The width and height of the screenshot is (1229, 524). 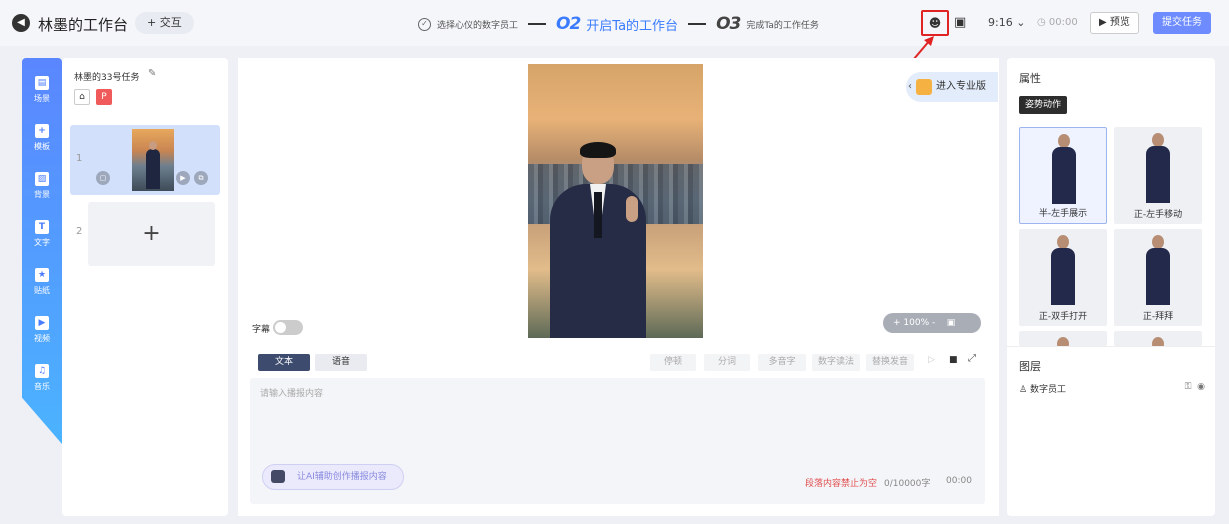 What do you see at coordinates (153, 145) in the screenshot?
I see `thumbnail-head` at bounding box center [153, 145].